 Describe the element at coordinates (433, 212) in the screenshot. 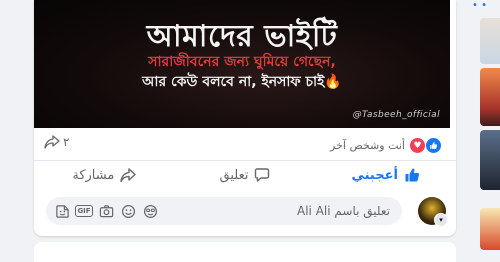

I see `avatar: ▾` at that location.